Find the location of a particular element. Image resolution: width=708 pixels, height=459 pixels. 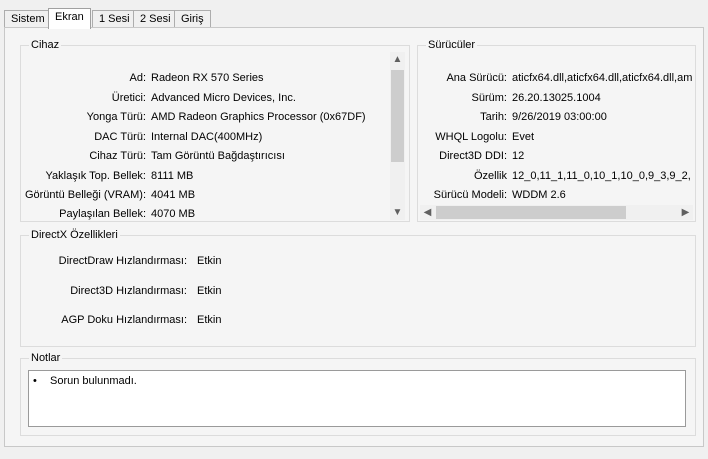

drivers-horizontal-scrollbar: ◀ ▶ is located at coordinates (556, 212).